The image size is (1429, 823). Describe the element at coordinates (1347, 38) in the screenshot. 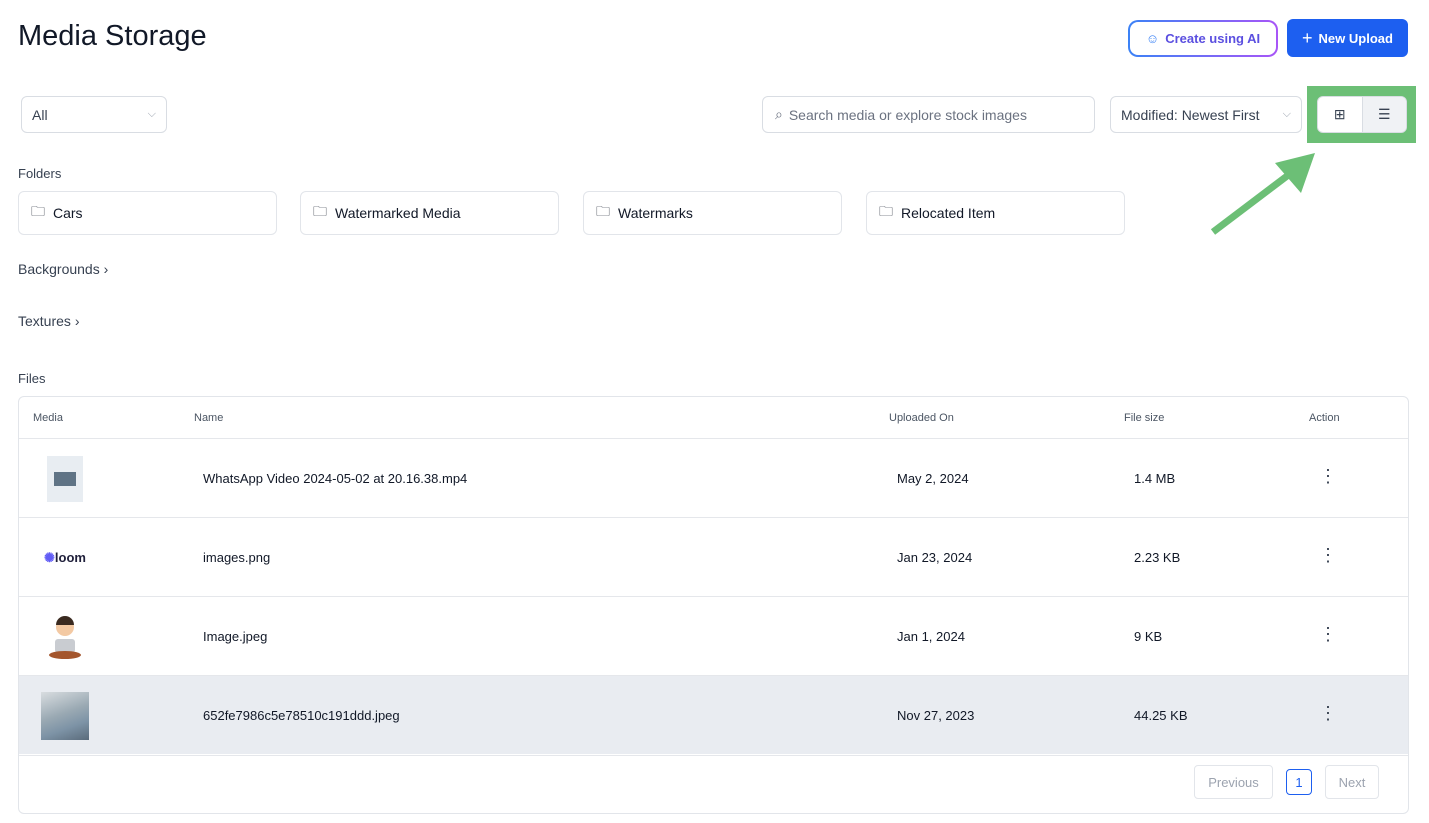

I see `new-upload-button: + New Upload` at that location.